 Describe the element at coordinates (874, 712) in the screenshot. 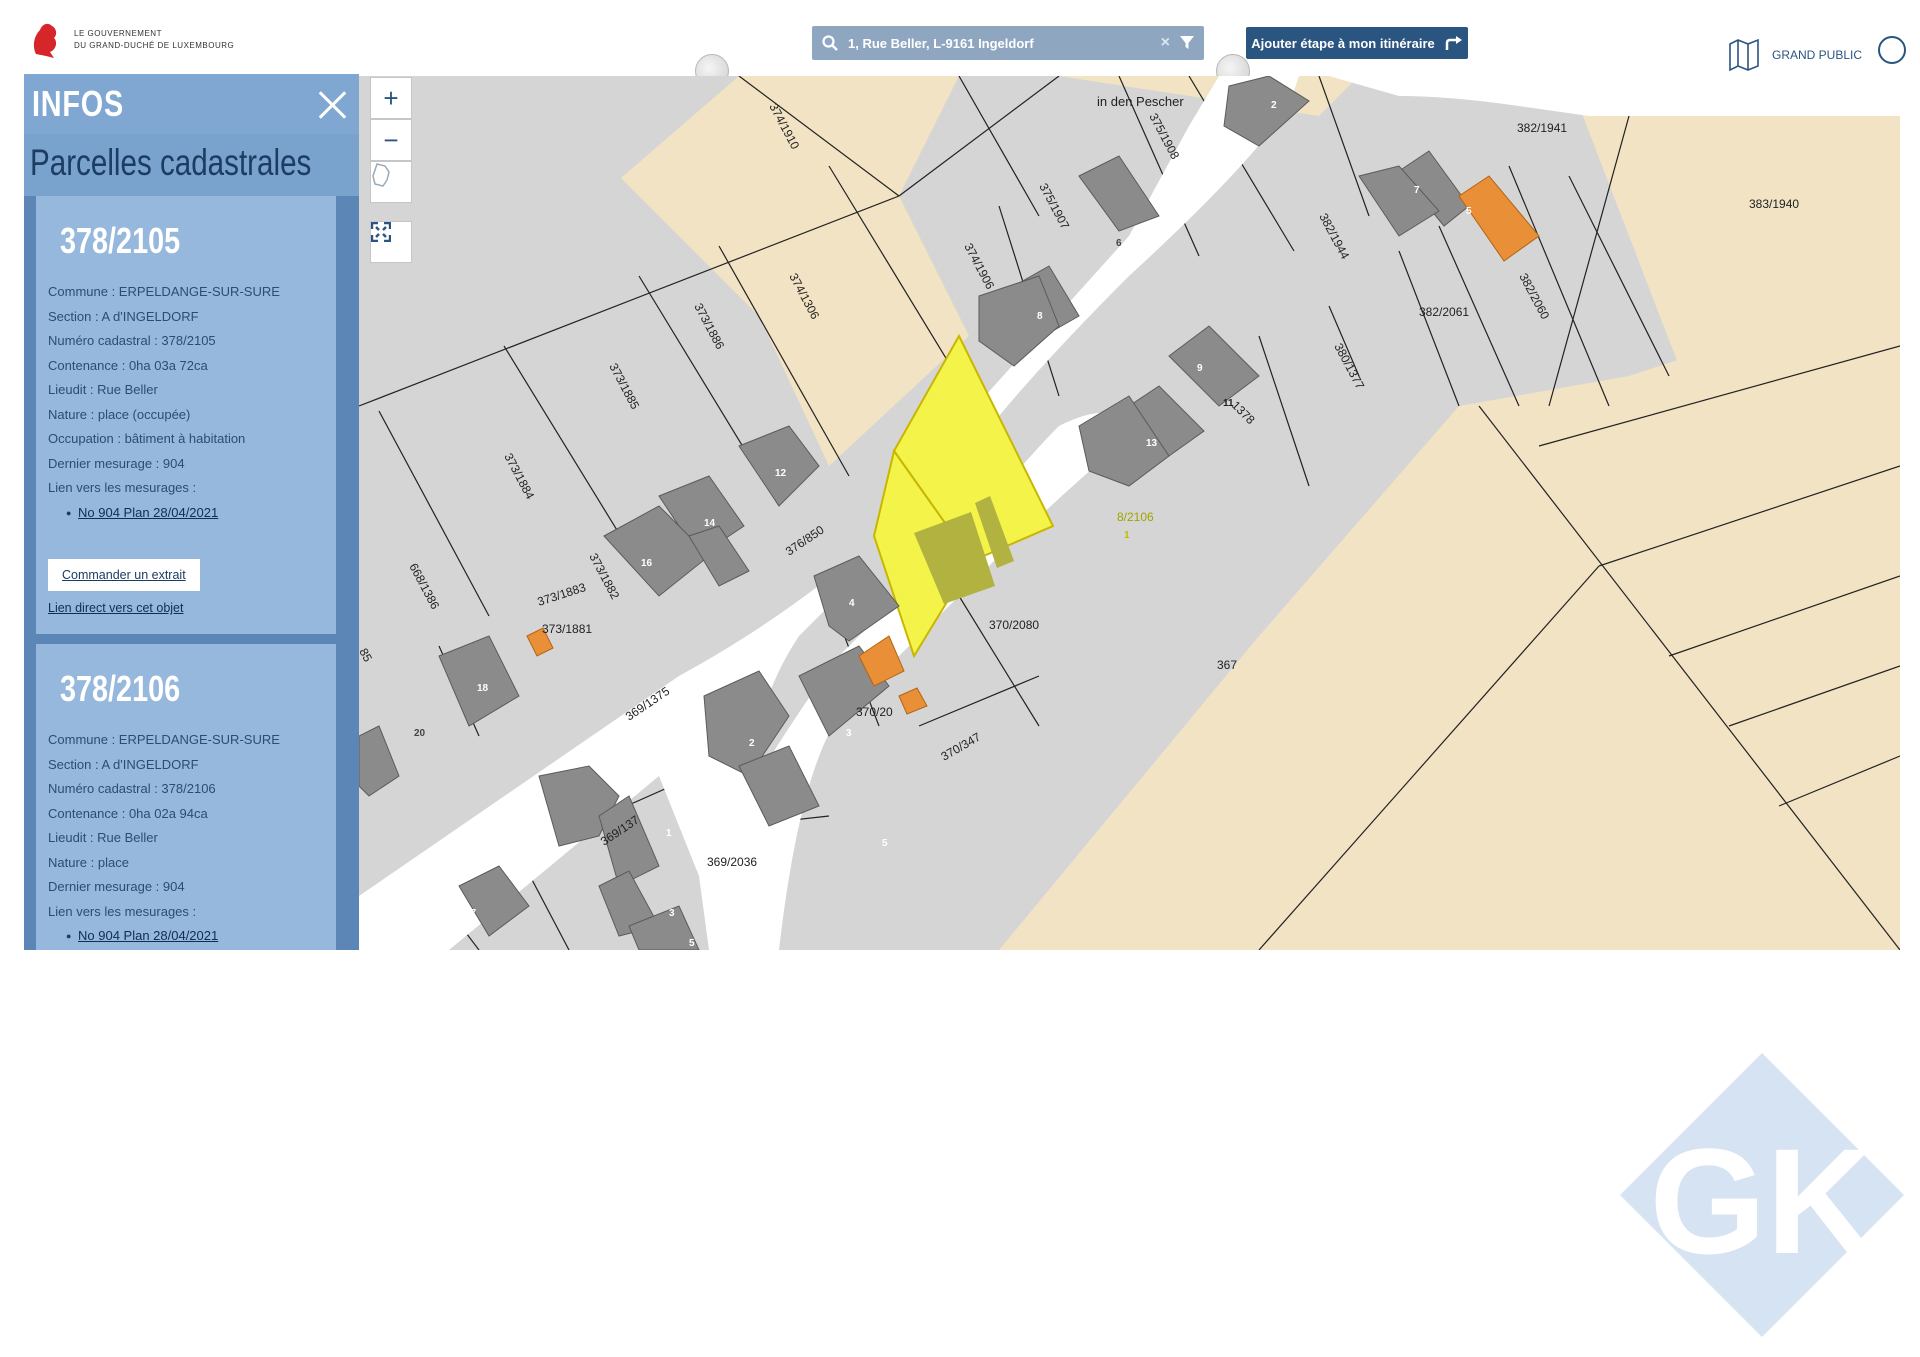

I see `parcel-label: 370/20` at that location.